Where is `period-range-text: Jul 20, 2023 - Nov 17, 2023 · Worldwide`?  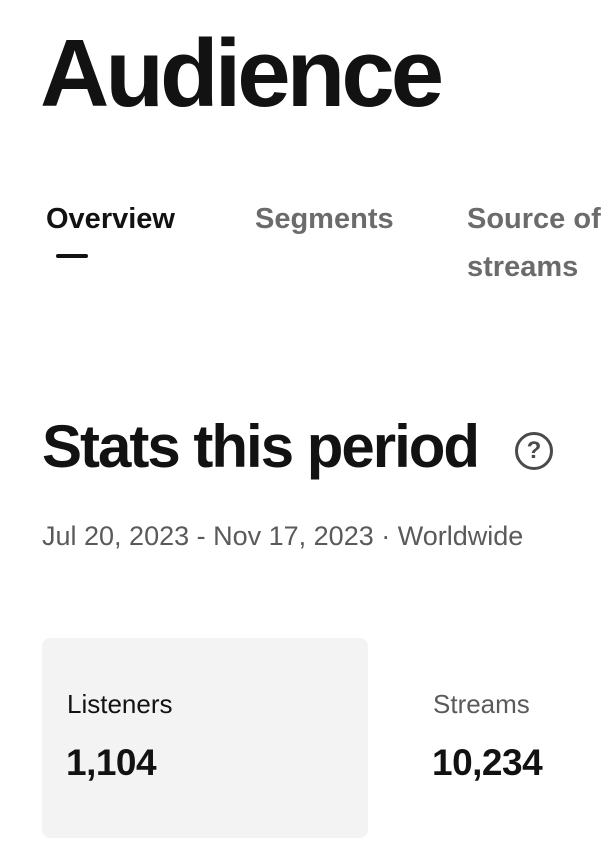
period-range-text: Jul 20, 2023 - Nov 17, 2023 · Worldwide is located at coordinates (283, 536).